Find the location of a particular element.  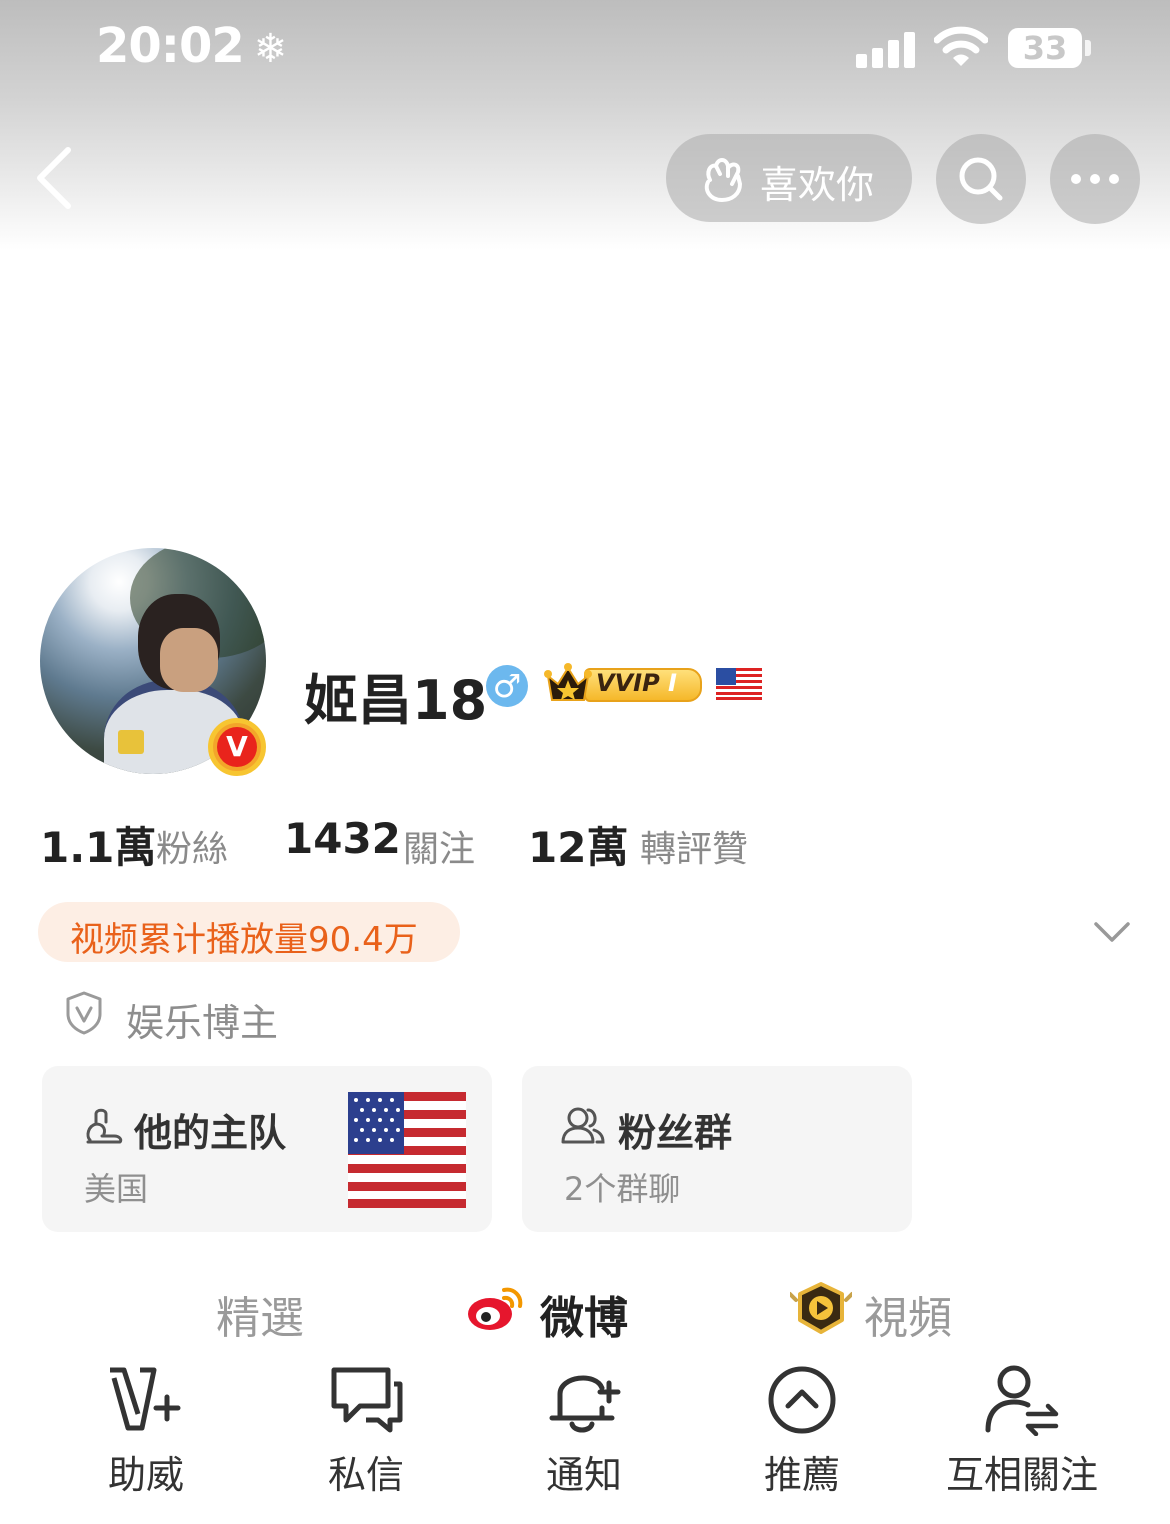

mutual-follow-icon is located at coordinates (1022, 1400).